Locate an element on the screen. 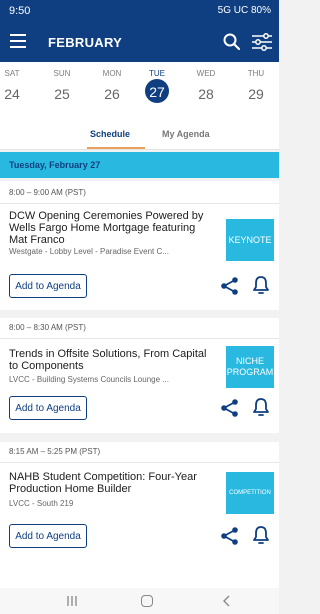  status-bar: 9:50 5G UC 80% is located at coordinates (139, 11).